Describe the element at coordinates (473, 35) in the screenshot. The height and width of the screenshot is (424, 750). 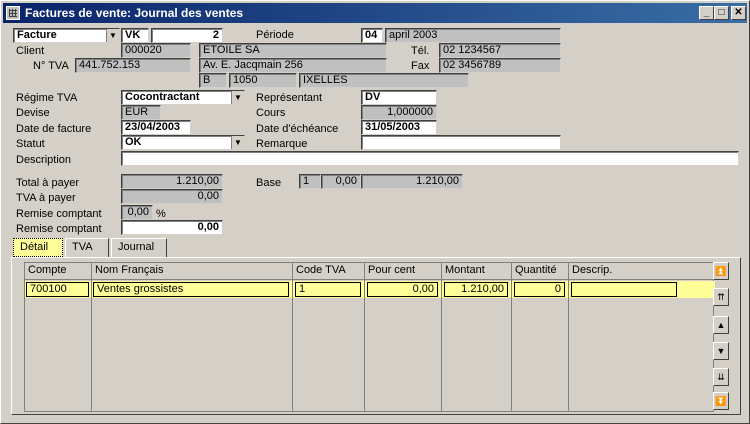
I see `periode-name-field: april 2003` at that location.